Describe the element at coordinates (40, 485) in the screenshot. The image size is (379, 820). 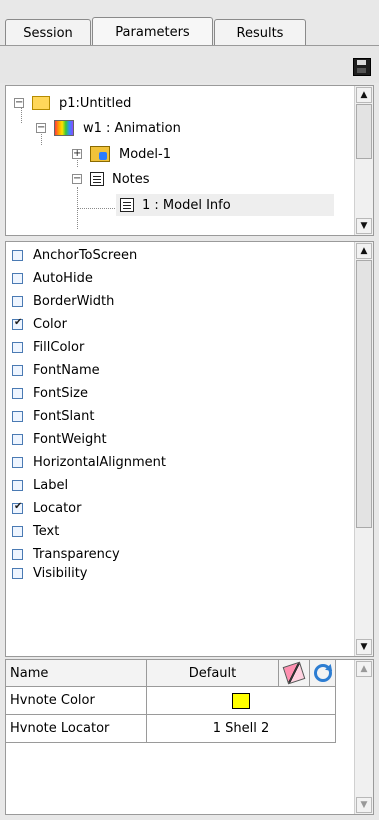
I see `attribute-row: Label` at that location.